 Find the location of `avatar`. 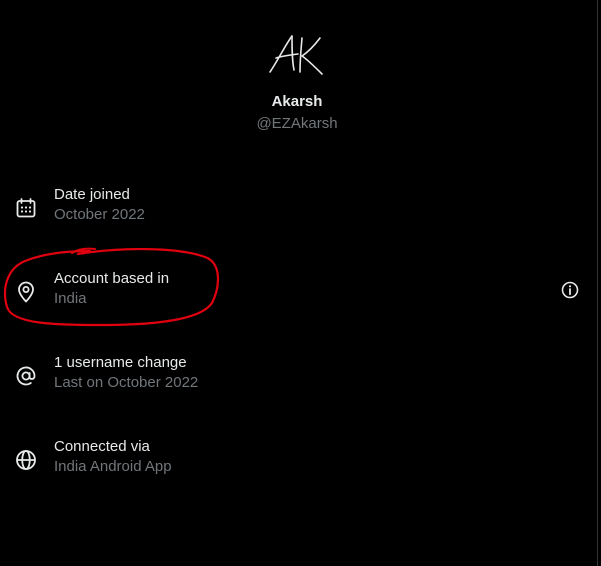

avatar is located at coordinates (296, 55).